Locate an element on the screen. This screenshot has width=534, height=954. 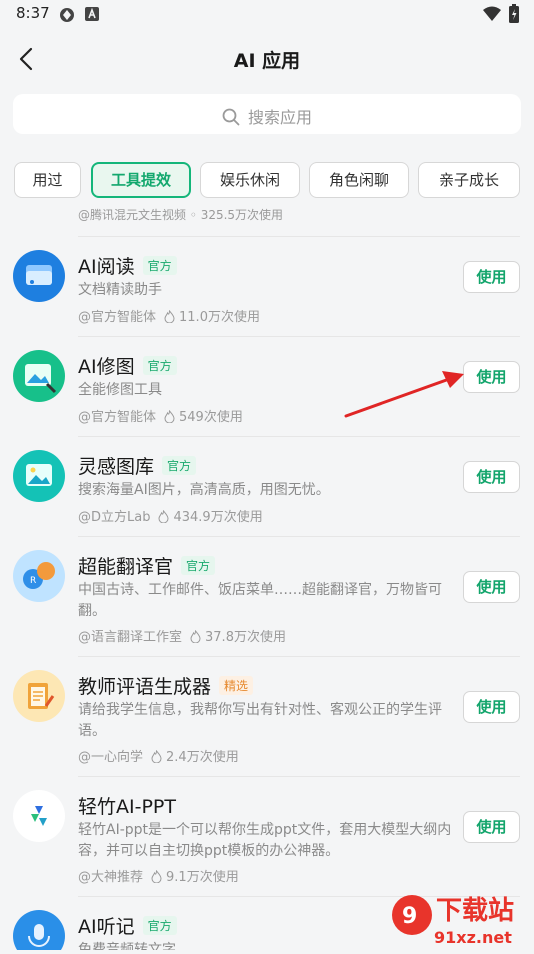
svg-text: R is located at coordinates (33, 581).